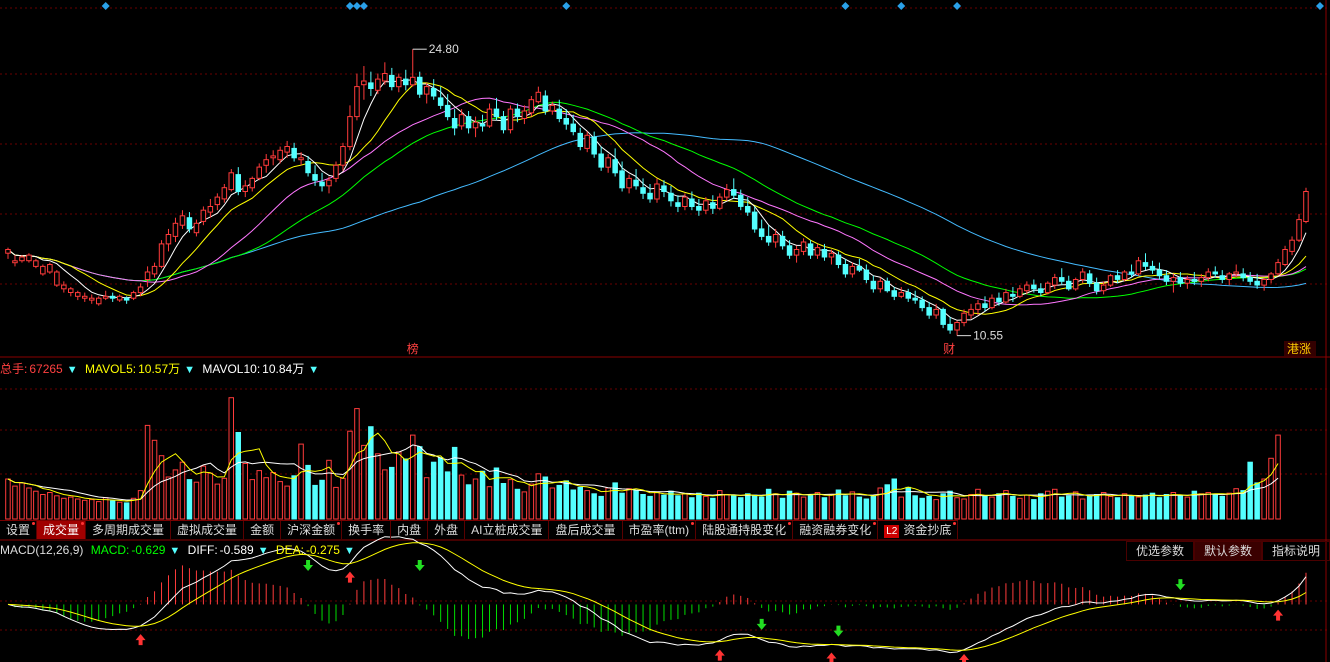 This screenshot has width=1330, height=662. I want to click on tab-3: 虚拟成交量, so click(208, 530).